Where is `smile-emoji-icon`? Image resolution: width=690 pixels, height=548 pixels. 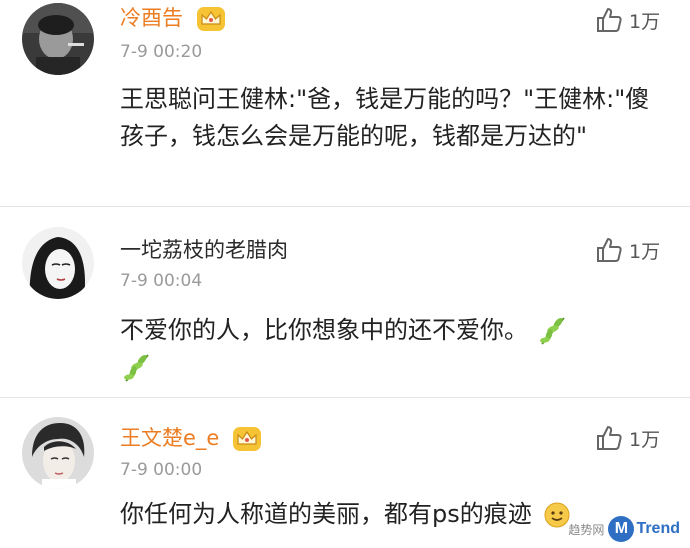
smile-emoji-icon is located at coordinates (557, 515).